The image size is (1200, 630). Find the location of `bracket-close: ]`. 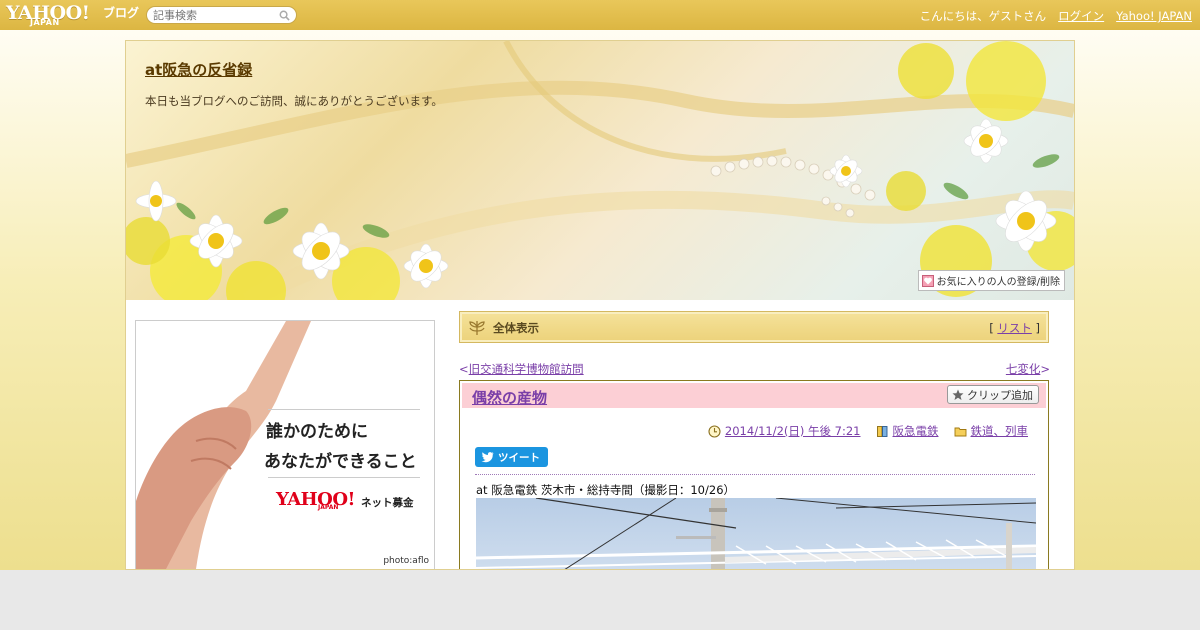

bracket-close: ] is located at coordinates (1035, 328).